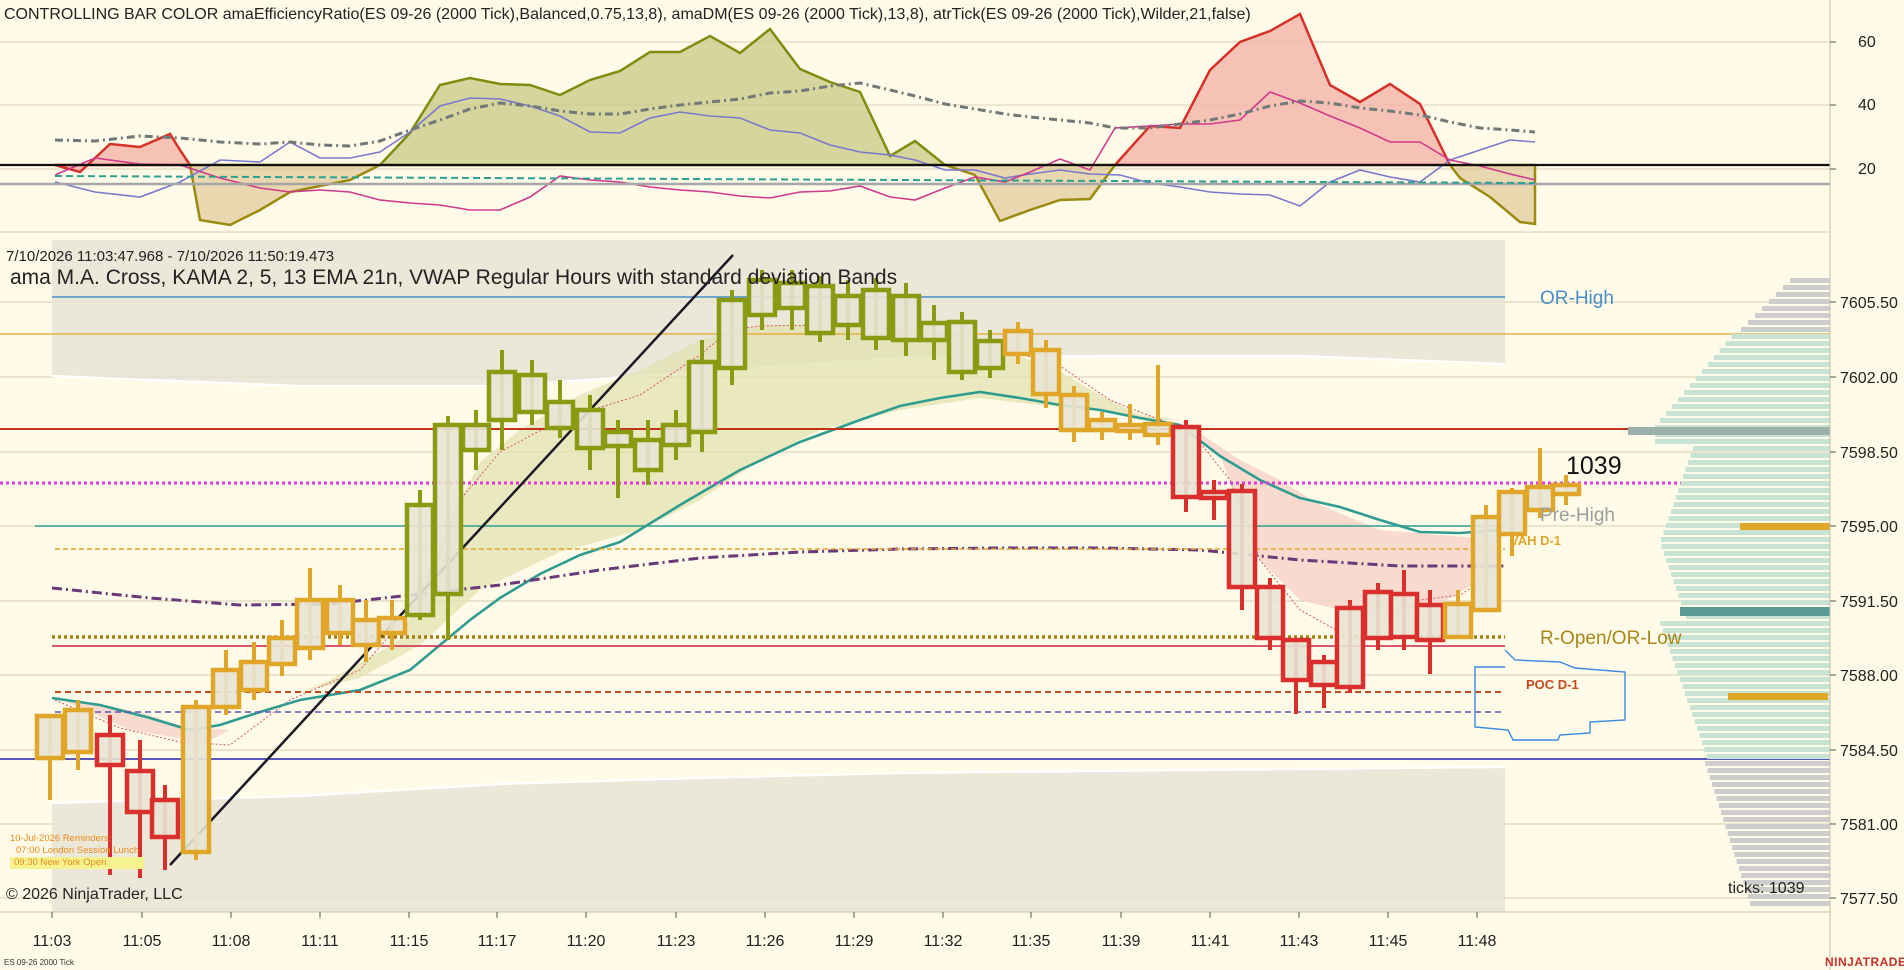 The image size is (1904, 970). Describe the element at coordinates (663, 97) in the screenshot. I see `efficiency-area-green` at that location.